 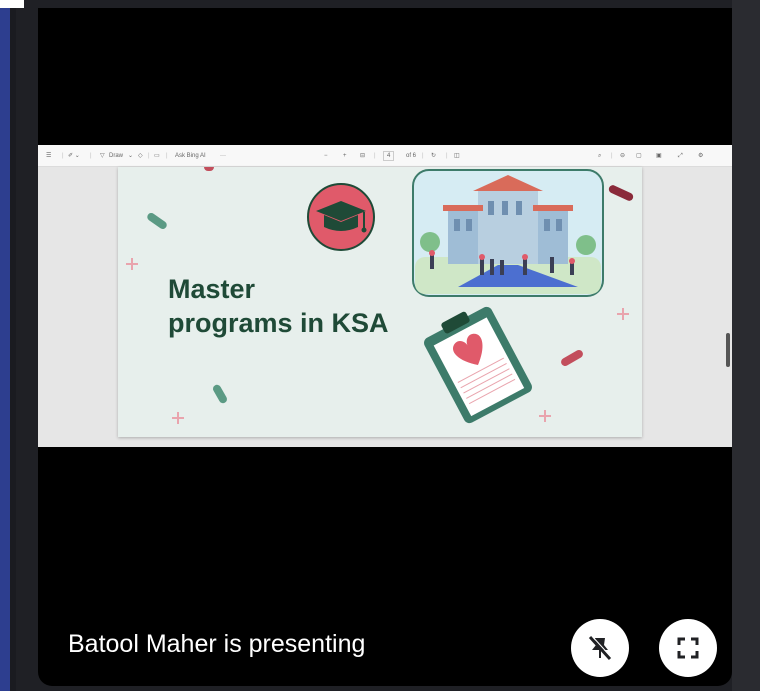 What do you see at coordinates (278, 323) in the screenshot?
I see `slide-title-line: programs in KSA` at bounding box center [278, 323].